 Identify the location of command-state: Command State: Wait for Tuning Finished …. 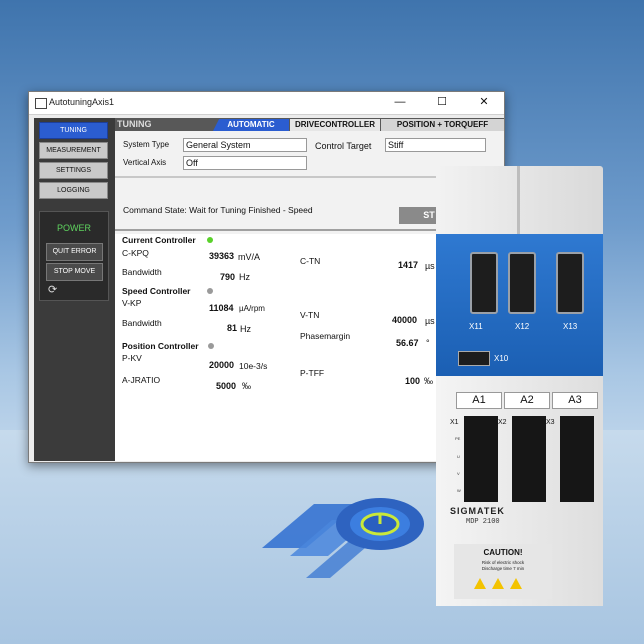
(218, 210).